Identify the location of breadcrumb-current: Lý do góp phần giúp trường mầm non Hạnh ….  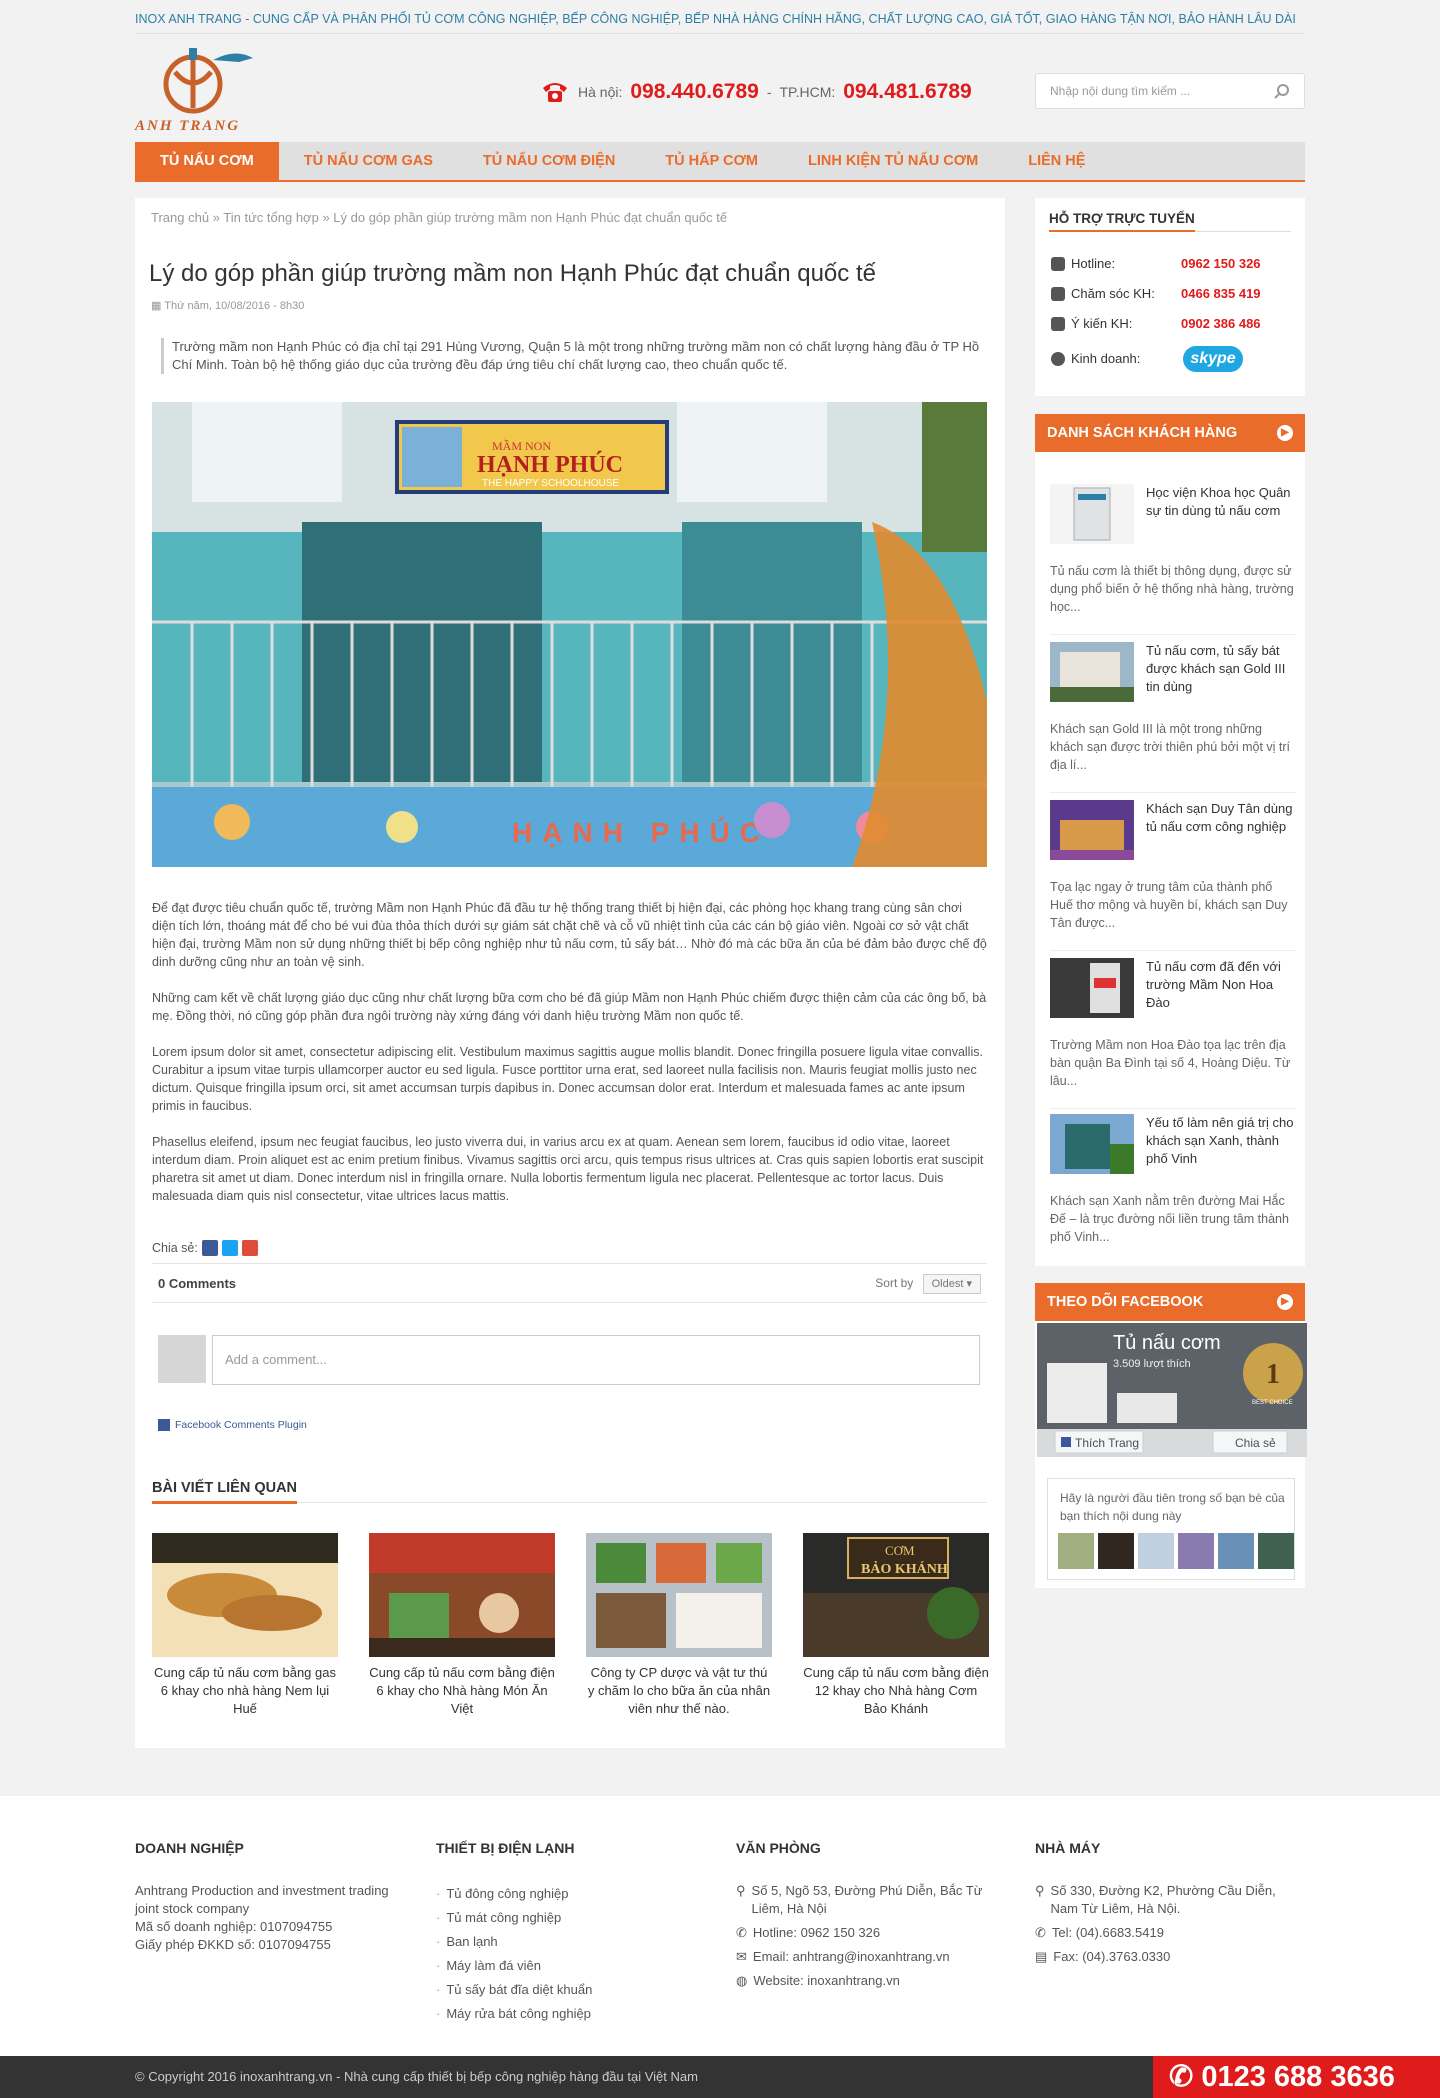
(530, 217).